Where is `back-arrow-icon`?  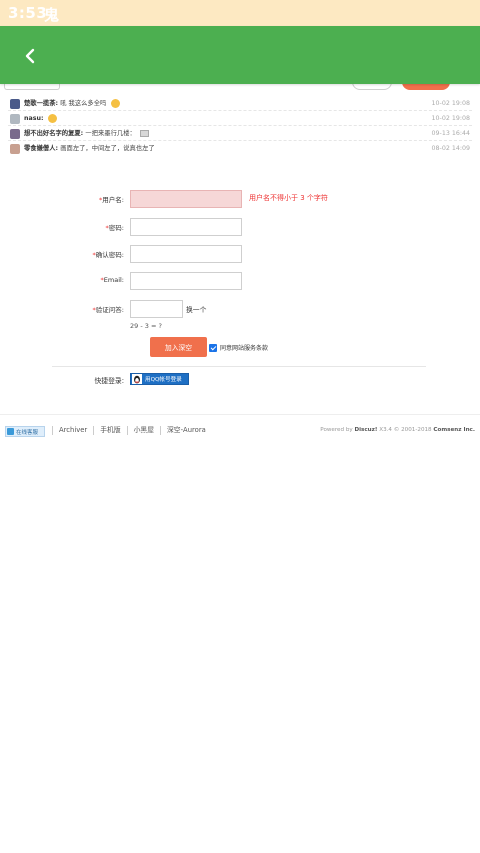 back-arrow-icon is located at coordinates (30, 56).